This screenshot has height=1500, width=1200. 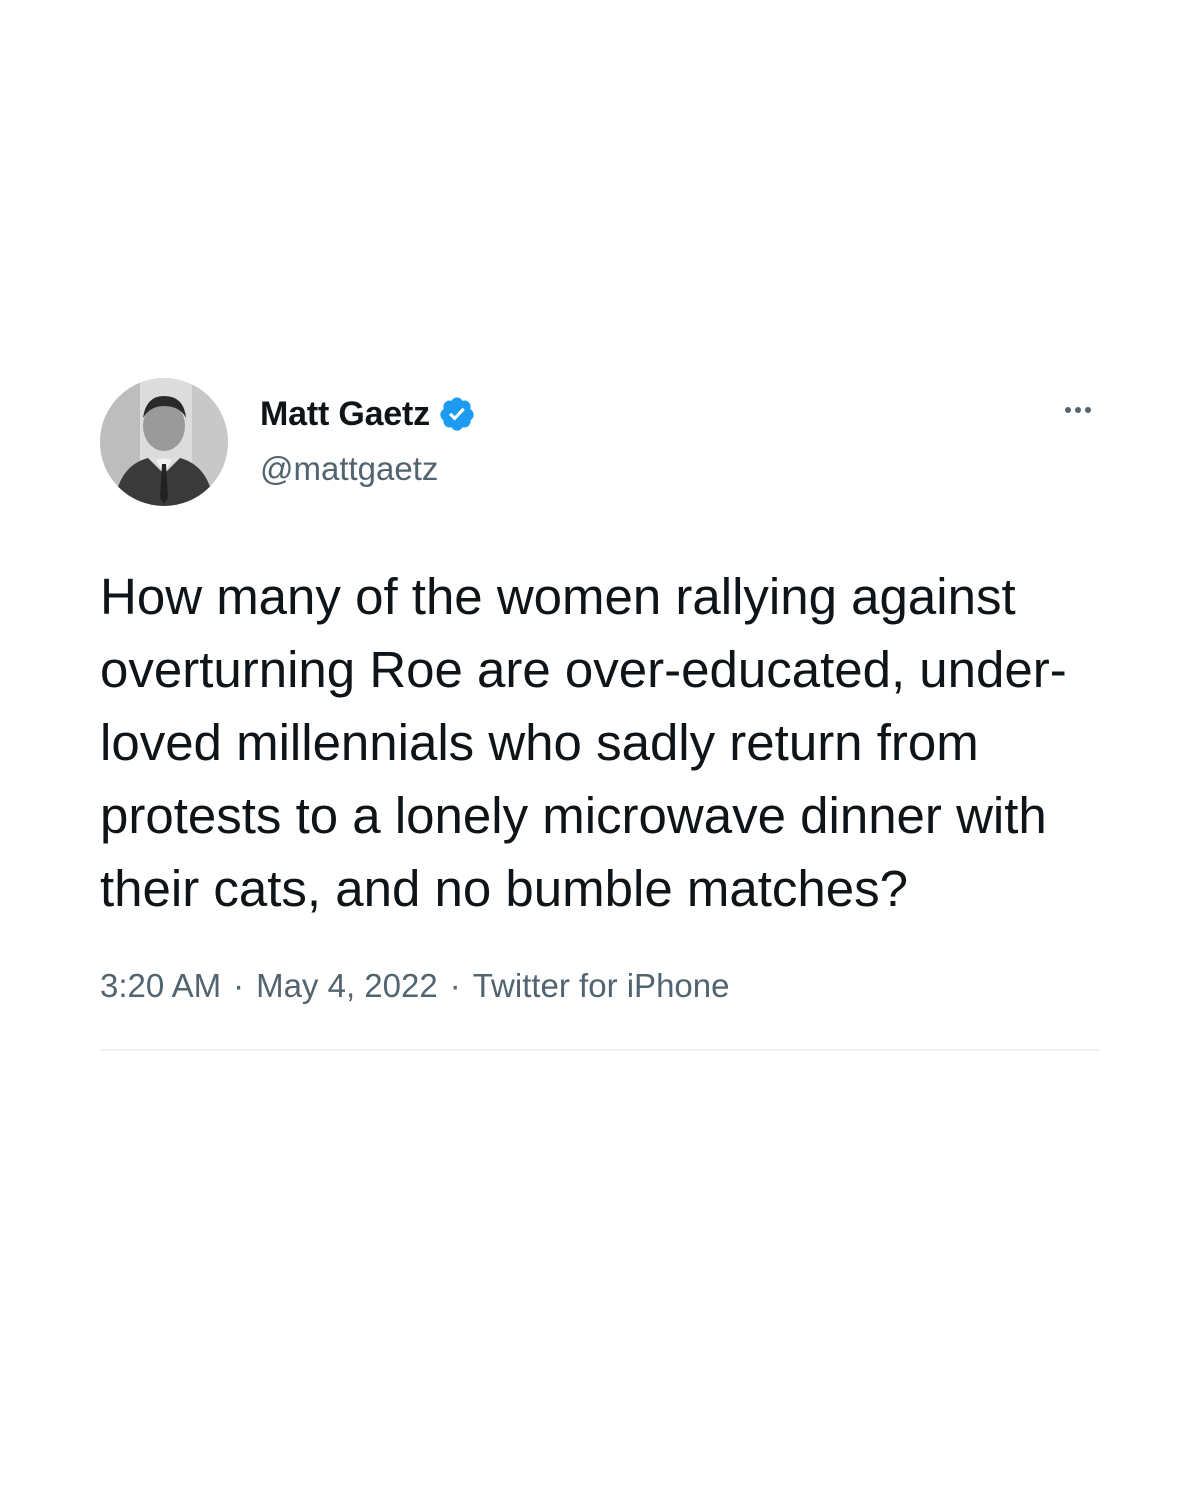 I want to click on avatar, so click(x=164, y=442).